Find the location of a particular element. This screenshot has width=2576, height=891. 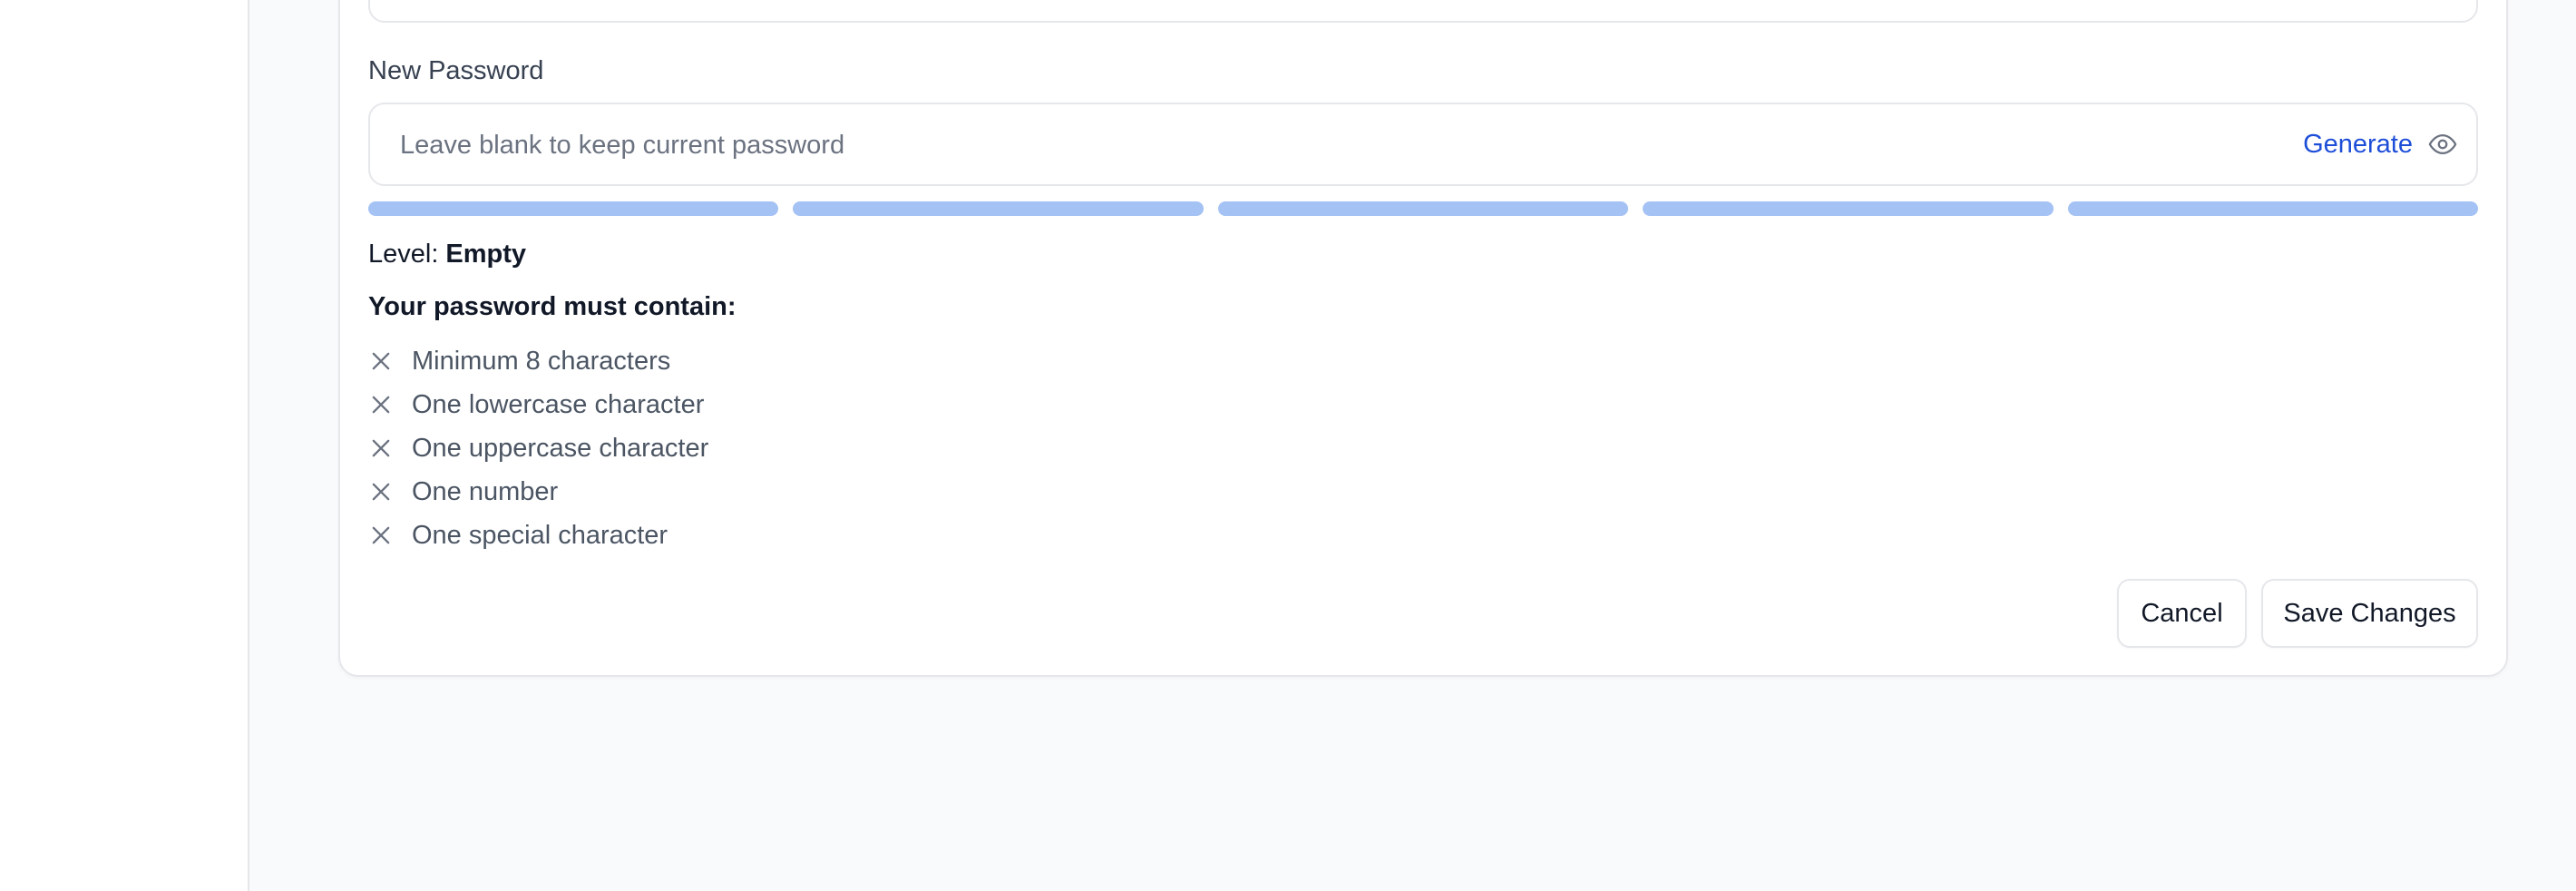

strength-level-value: Empty is located at coordinates (486, 254).